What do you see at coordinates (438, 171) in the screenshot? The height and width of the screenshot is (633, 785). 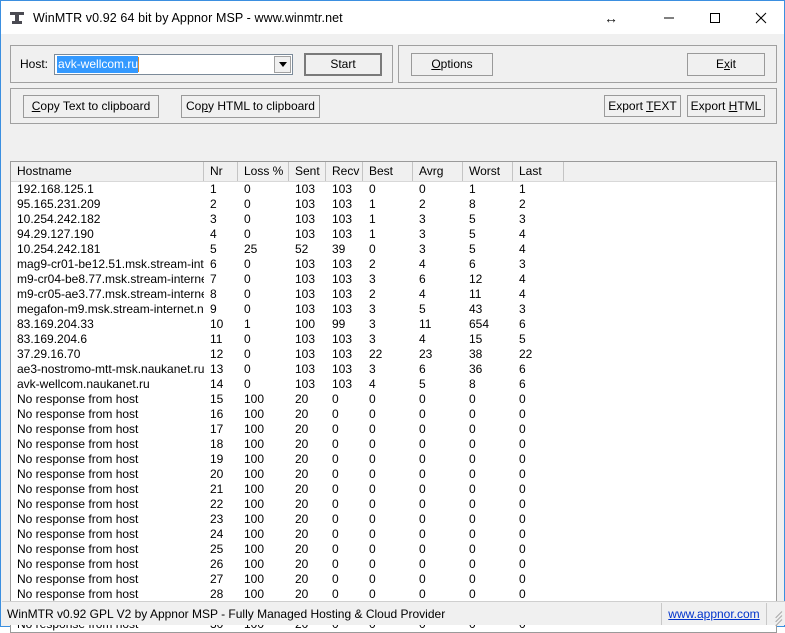 I see `column-header-avrg: Avrg` at bounding box center [438, 171].